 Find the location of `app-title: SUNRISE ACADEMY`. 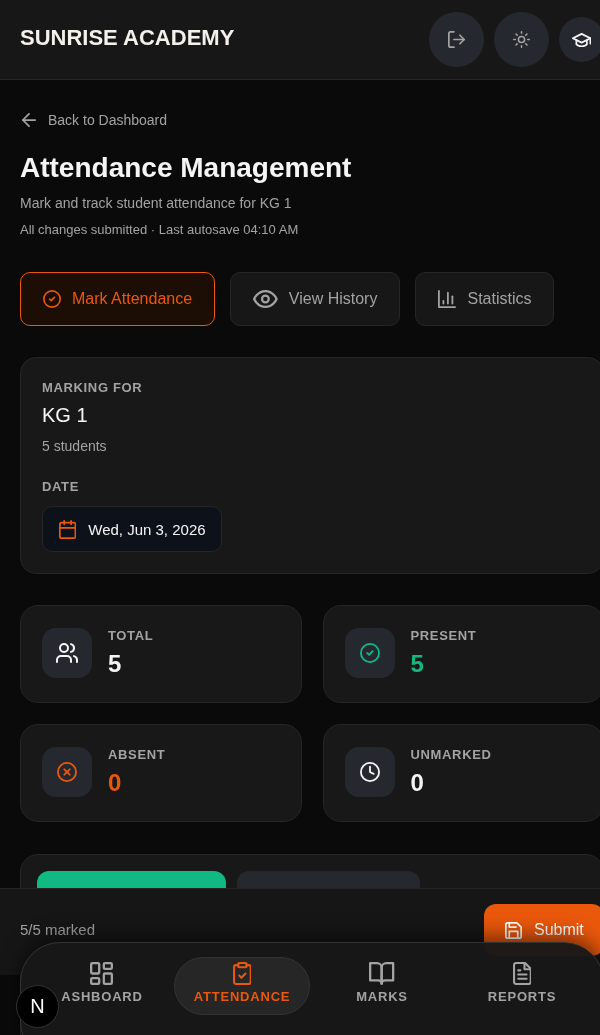

app-title: SUNRISE ACADEMY is located at coordinates (127, 38).